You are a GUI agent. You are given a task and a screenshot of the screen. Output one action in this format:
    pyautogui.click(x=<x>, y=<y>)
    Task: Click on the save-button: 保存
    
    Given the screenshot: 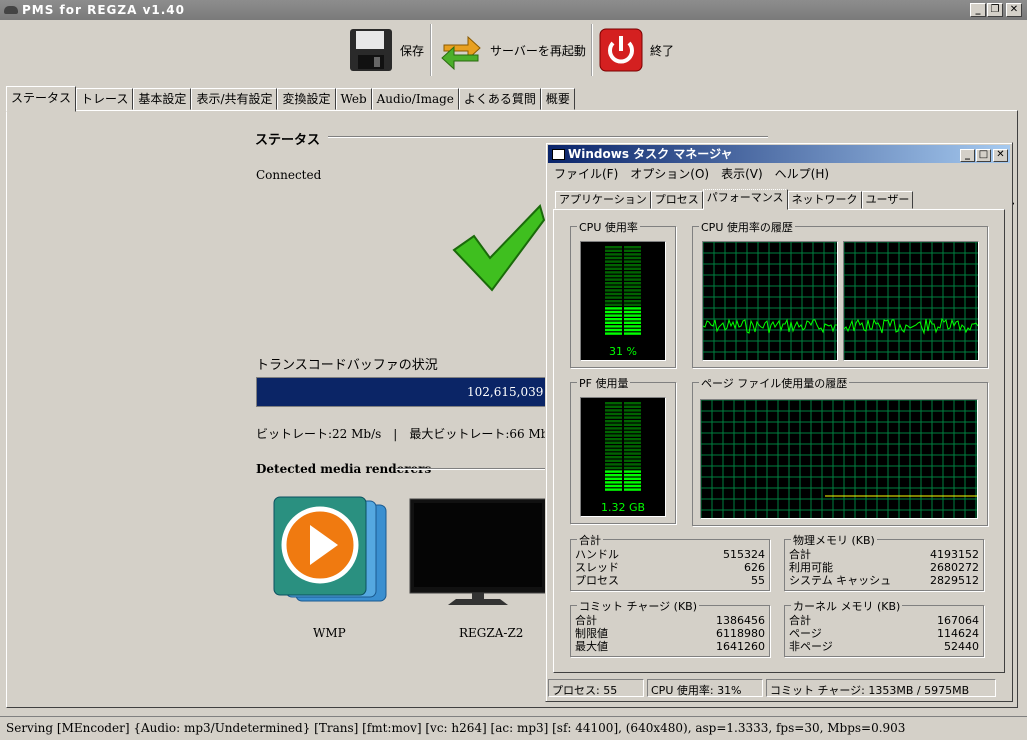 What is the action you would take?
    pyautogui.click(x=386, y=50)
    